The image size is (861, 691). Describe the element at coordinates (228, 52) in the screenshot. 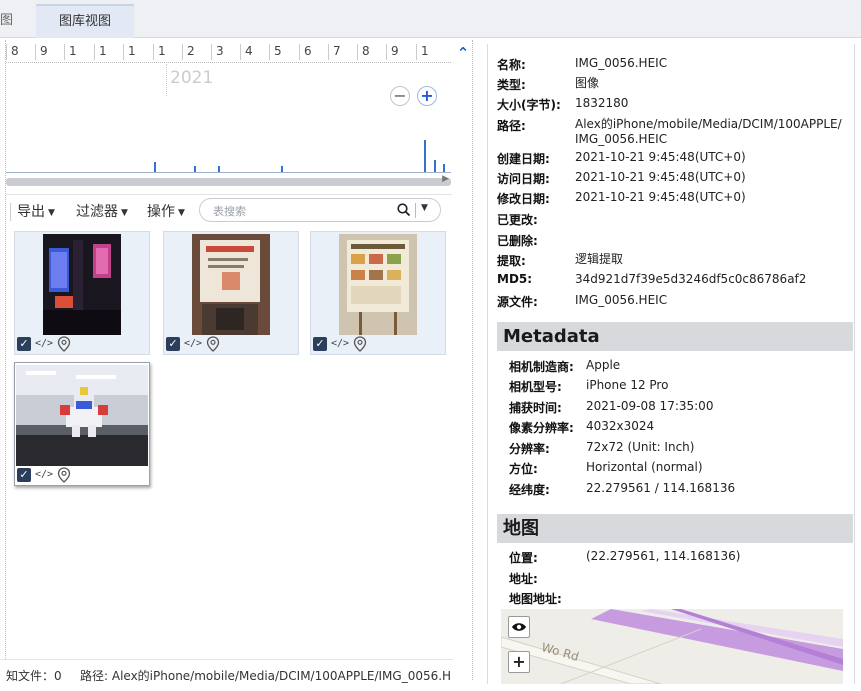

I see `timeline-month-ticks: 8 9 1 1 1 1 2 3 4 5 6 7 8 9 1` at that location.